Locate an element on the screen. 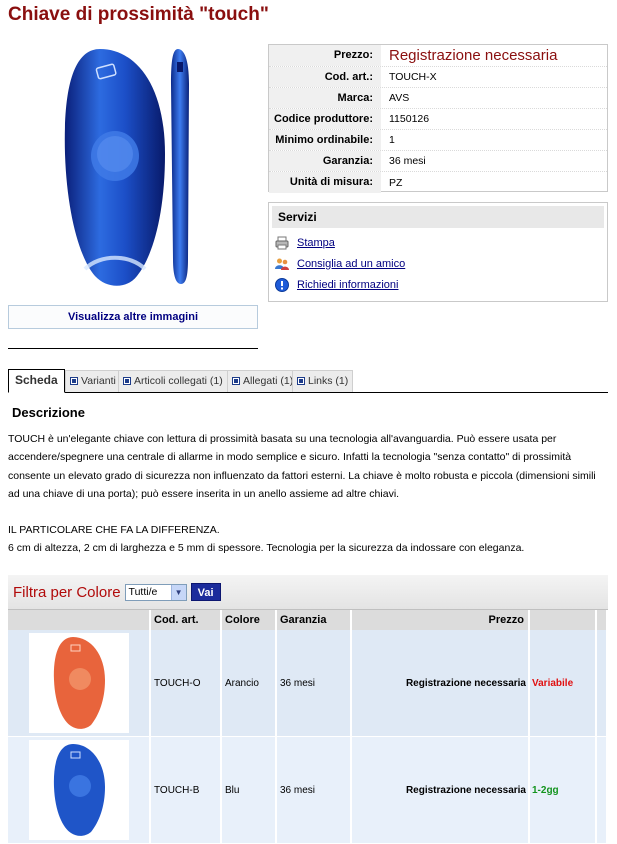  services-title: Servizi is located at coordinates (438, 217).